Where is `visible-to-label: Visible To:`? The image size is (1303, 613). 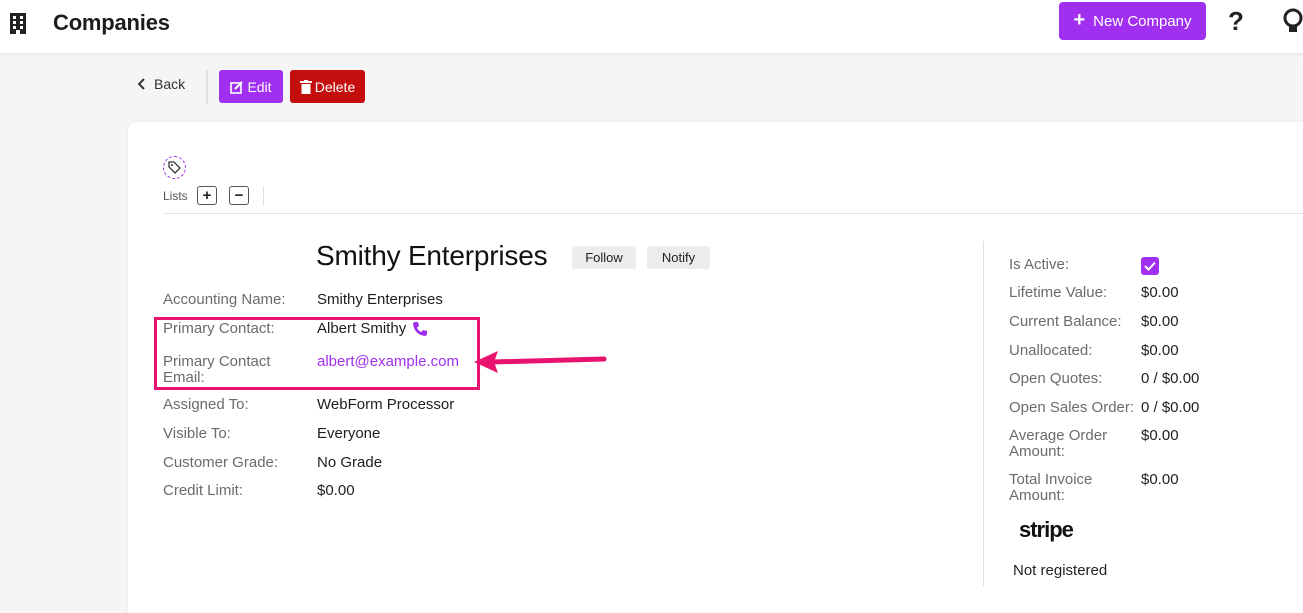
visible-to-label: Visible To: is located at coordinates (197, 433).